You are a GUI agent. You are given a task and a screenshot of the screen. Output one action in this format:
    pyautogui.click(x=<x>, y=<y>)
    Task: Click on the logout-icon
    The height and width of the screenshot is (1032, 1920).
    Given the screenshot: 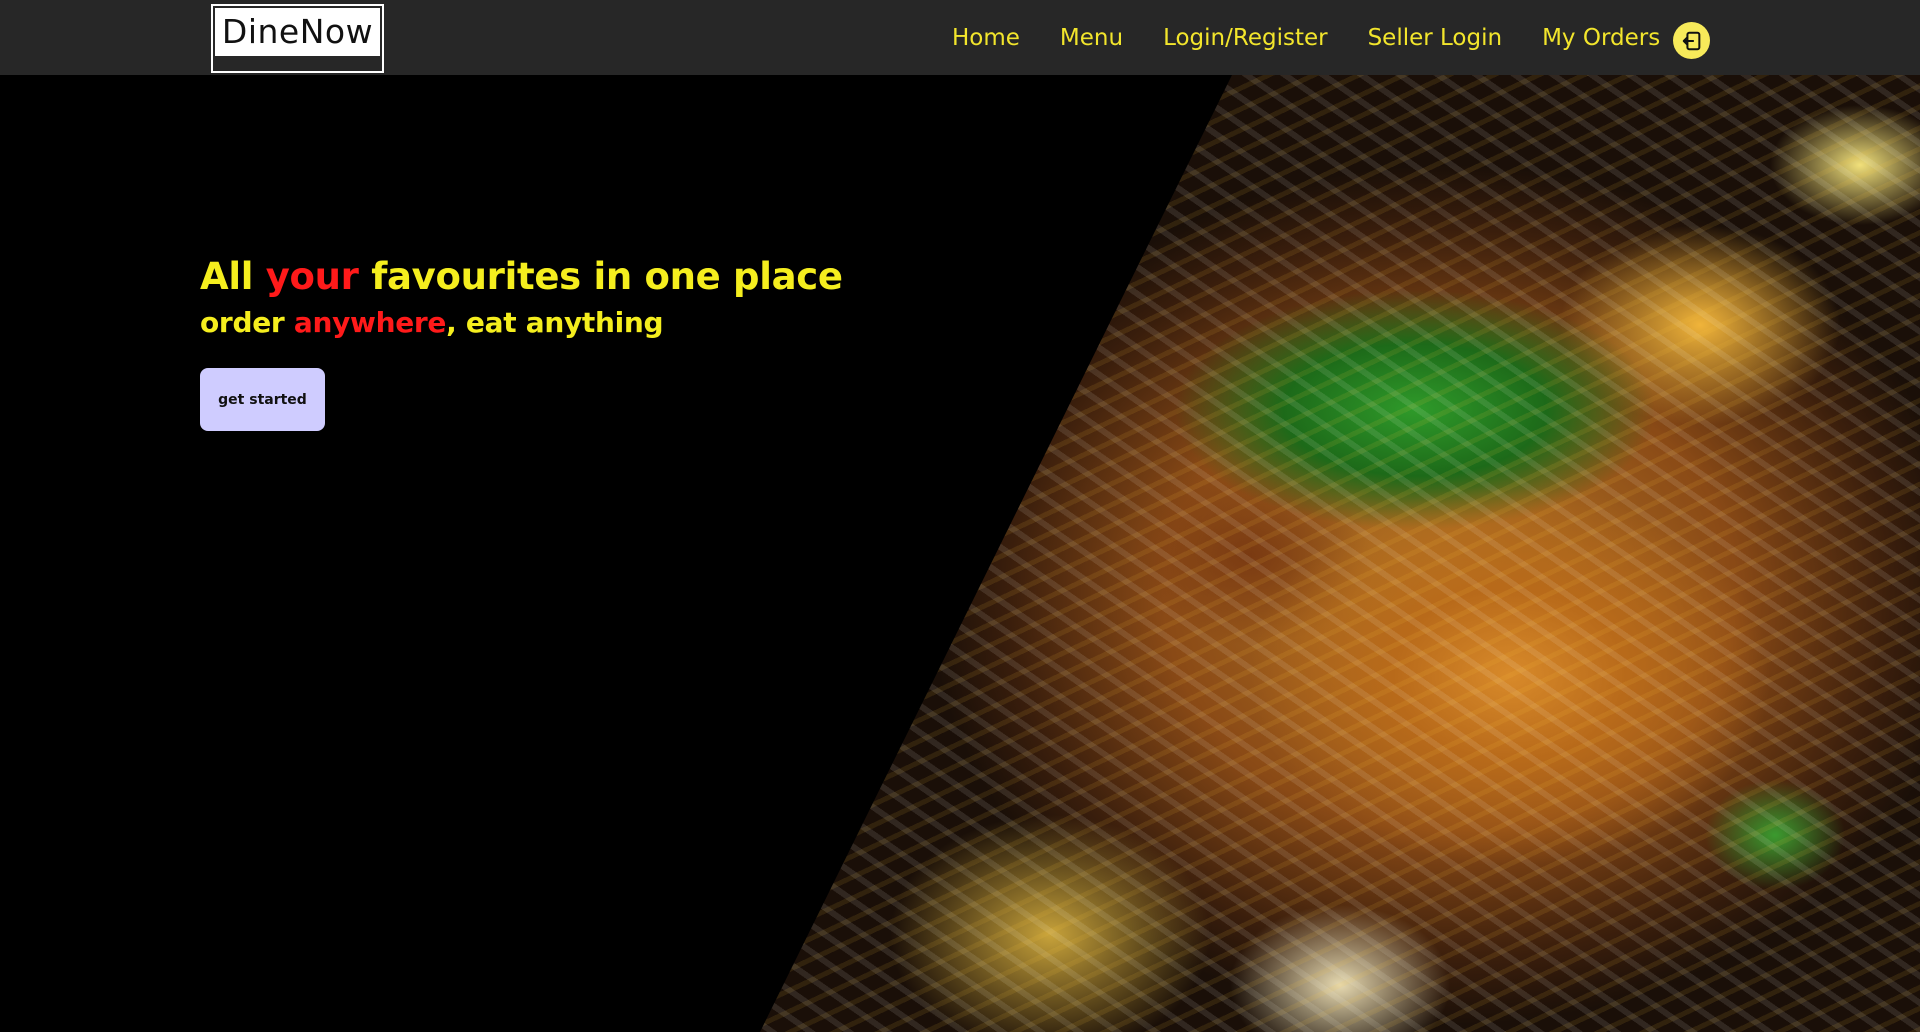 What is the action you would take?
    pyautogui.click(x=1691, y=40)
    